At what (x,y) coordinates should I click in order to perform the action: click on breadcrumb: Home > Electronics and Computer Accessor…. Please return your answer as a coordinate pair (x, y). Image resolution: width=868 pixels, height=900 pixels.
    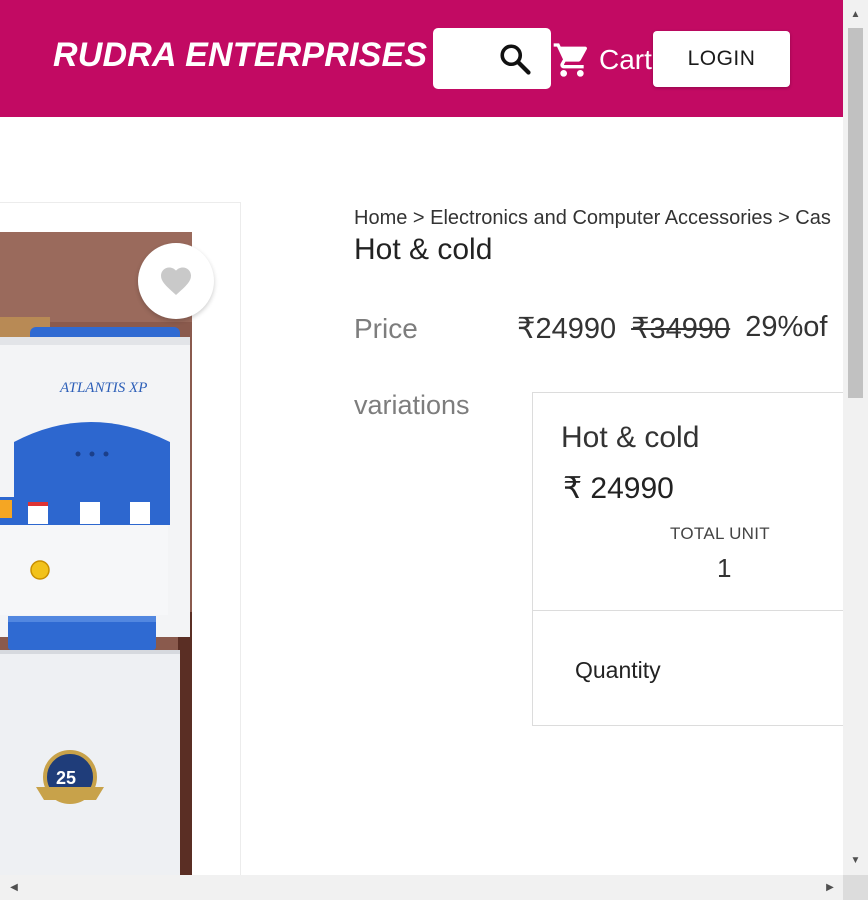
    Looking at the image, I should click on (592, 218).